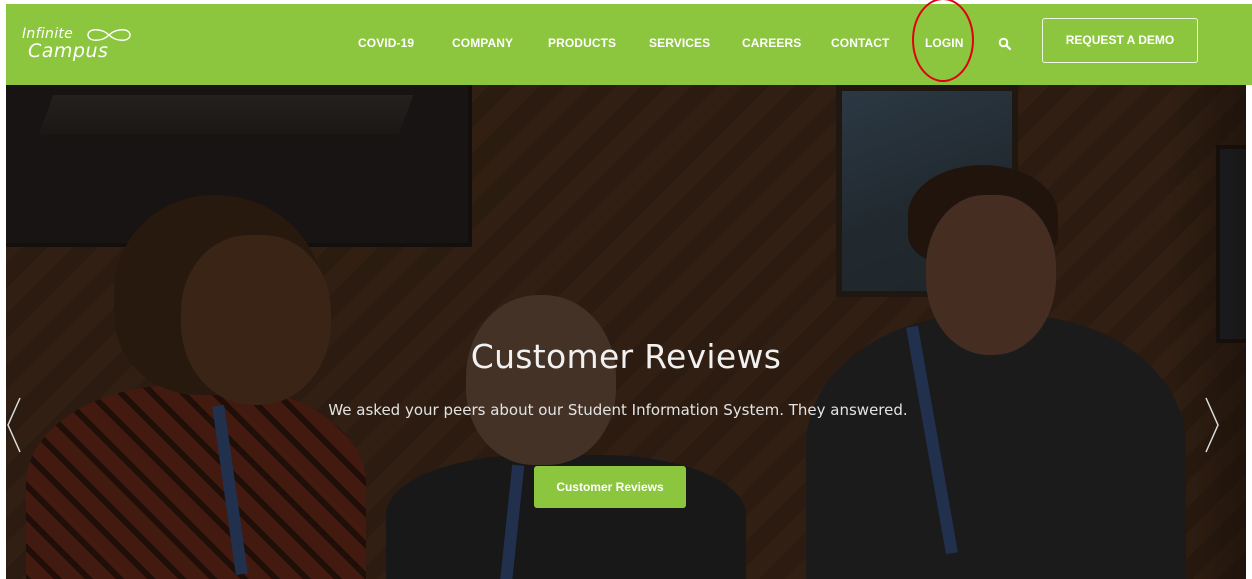 The width and height of the screenshot is (1252, 579). What do you see at coordinates (944, 43) in the screenshot?
I see `nav-item-login: LOGIN` at bounding box center [944, 43].